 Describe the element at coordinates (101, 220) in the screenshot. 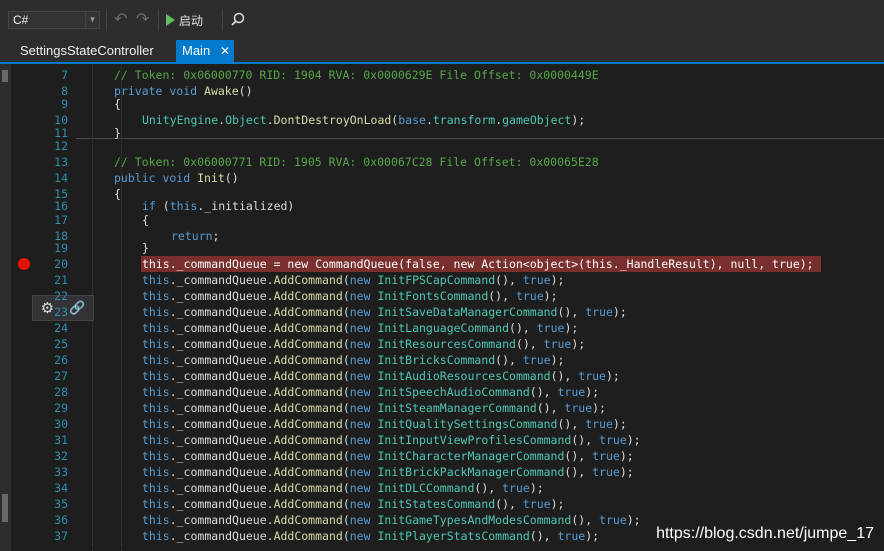

I see `code-line: 17{` at that location.